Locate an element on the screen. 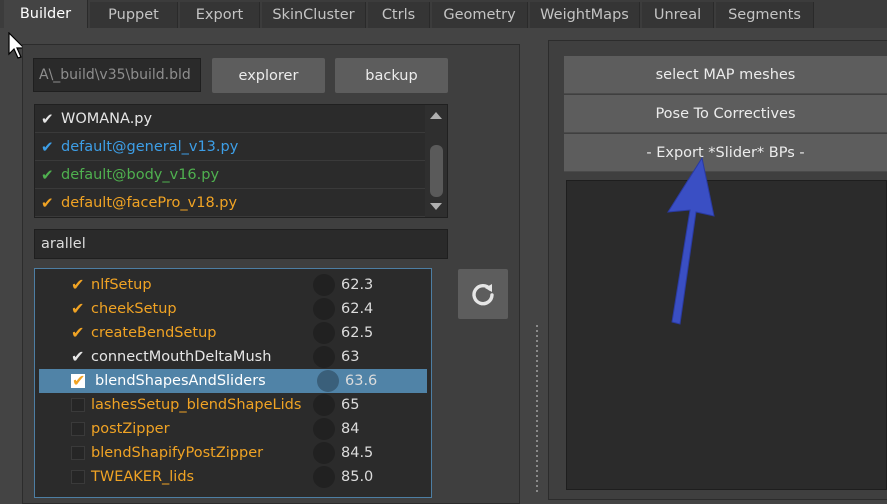  step-order-value: 84.5 is located at coordinates (357, 453).